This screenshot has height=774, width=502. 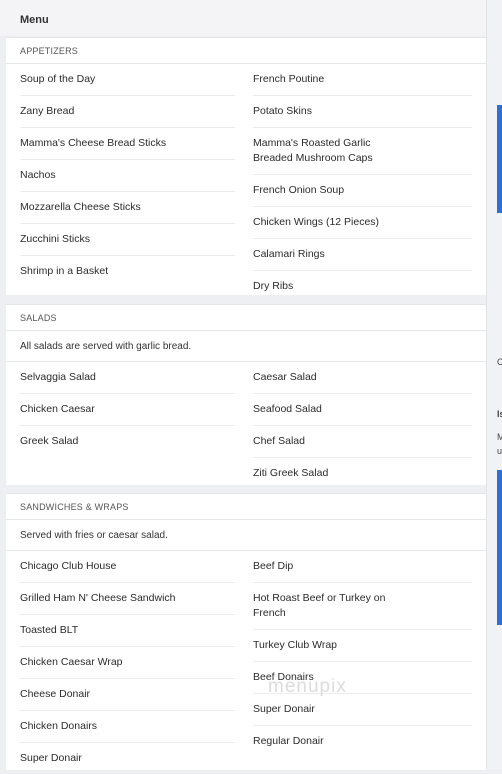 I want to click on menu-item: Hot Roast Beef or Turkey on French, so click(x=362, y=606).